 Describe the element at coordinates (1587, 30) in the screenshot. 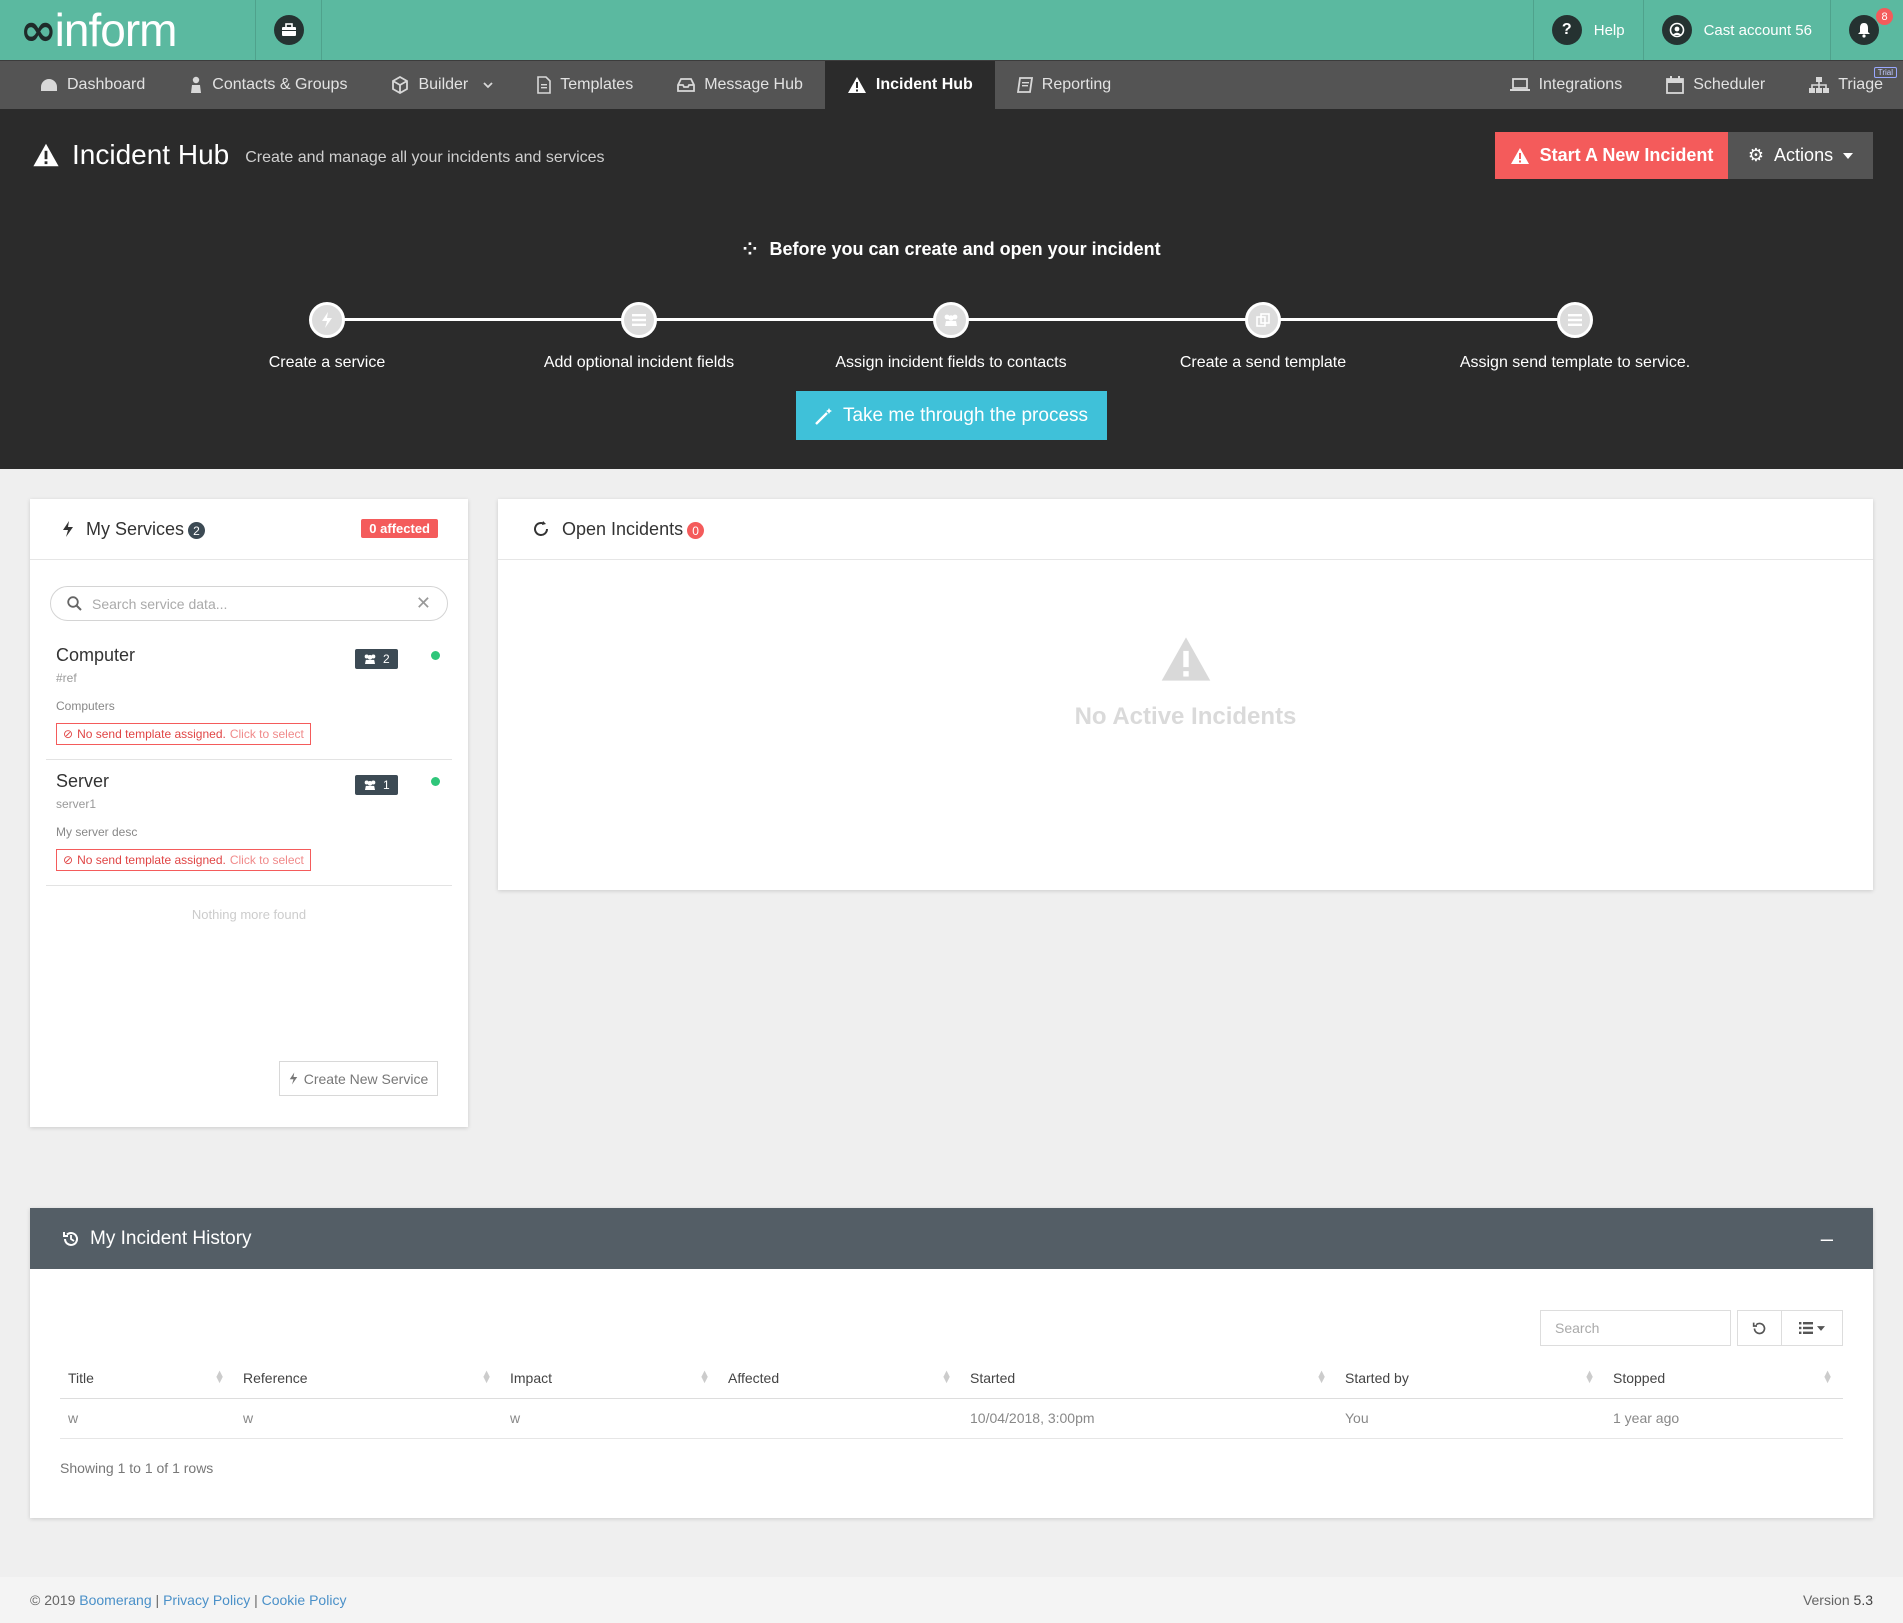

I see `help-button: ? Help` at that location.